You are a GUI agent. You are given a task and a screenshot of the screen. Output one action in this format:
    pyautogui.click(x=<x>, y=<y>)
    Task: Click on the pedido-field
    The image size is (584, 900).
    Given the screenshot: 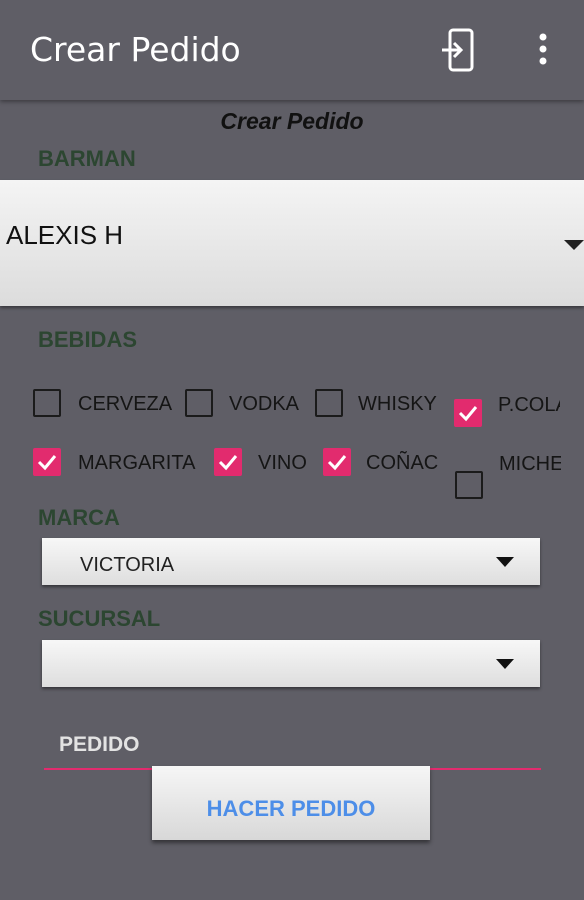 What is the action you would take?
    pyautogui.click(x=301, y=747)
    